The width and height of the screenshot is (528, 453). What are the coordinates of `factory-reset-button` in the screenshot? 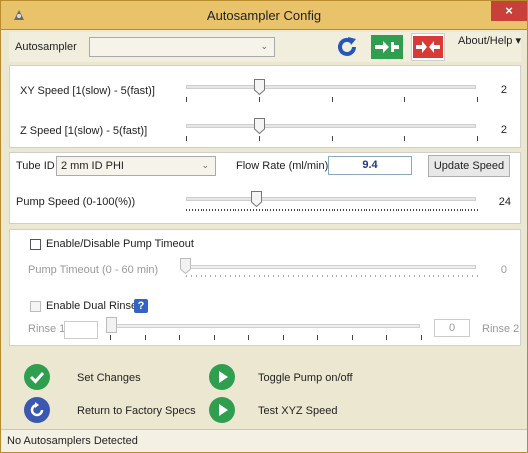 It's located at (37, 410).